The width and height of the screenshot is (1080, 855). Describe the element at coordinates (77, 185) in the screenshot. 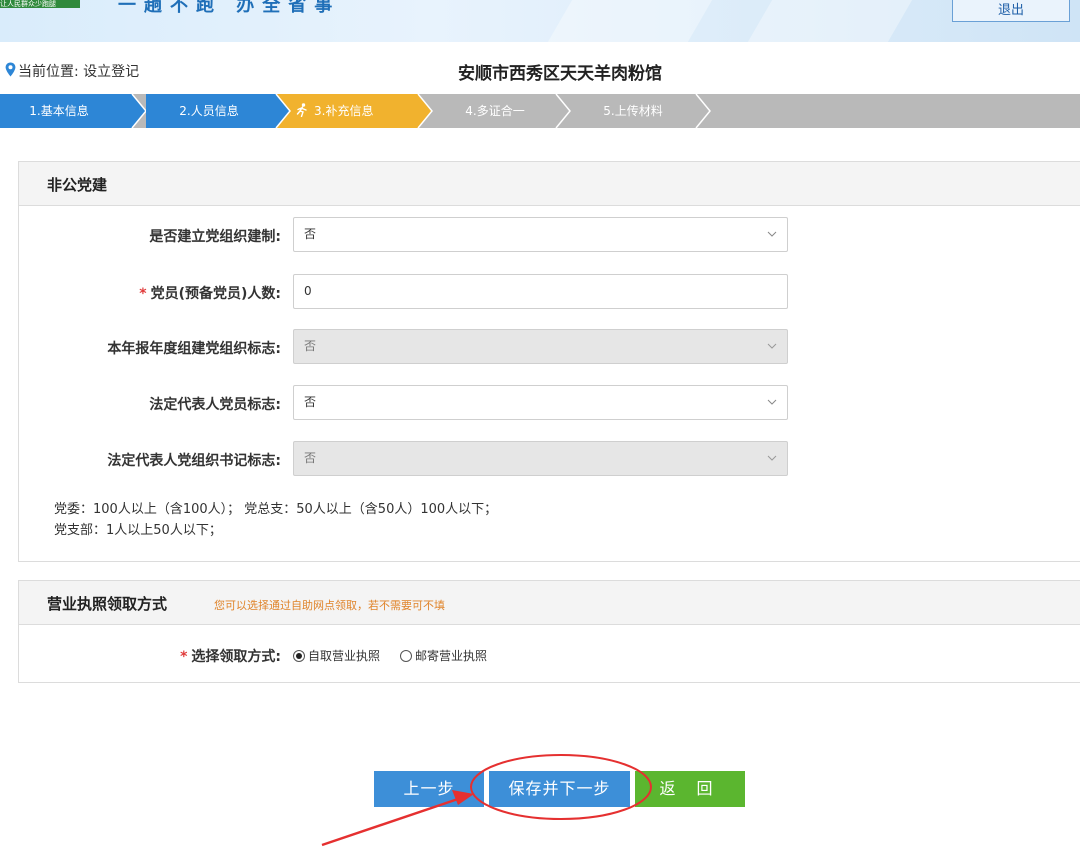

I see `panel-title: 非公党建` at that location.